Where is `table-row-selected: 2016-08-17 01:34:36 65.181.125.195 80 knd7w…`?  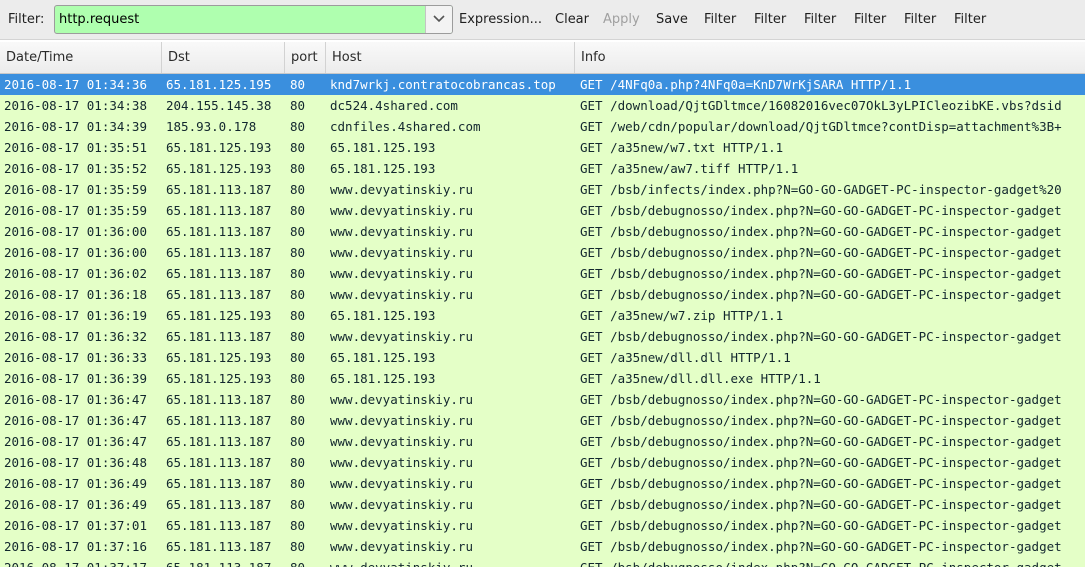 table-row-selected: 2016-08-17 01:34:36 65.181.125.195 80 knd7w… is located at coordinates (542, 84).